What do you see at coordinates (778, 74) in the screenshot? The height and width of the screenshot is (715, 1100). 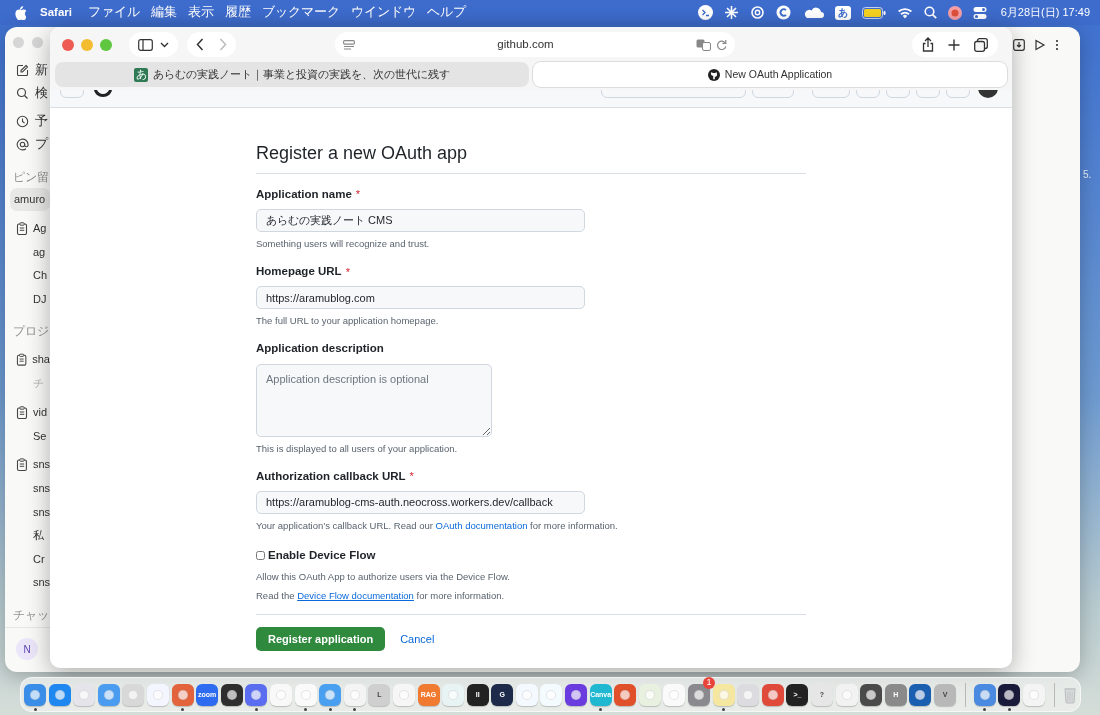 I see `tab-title: New OAuth Application` at bounding box center [778, 74].